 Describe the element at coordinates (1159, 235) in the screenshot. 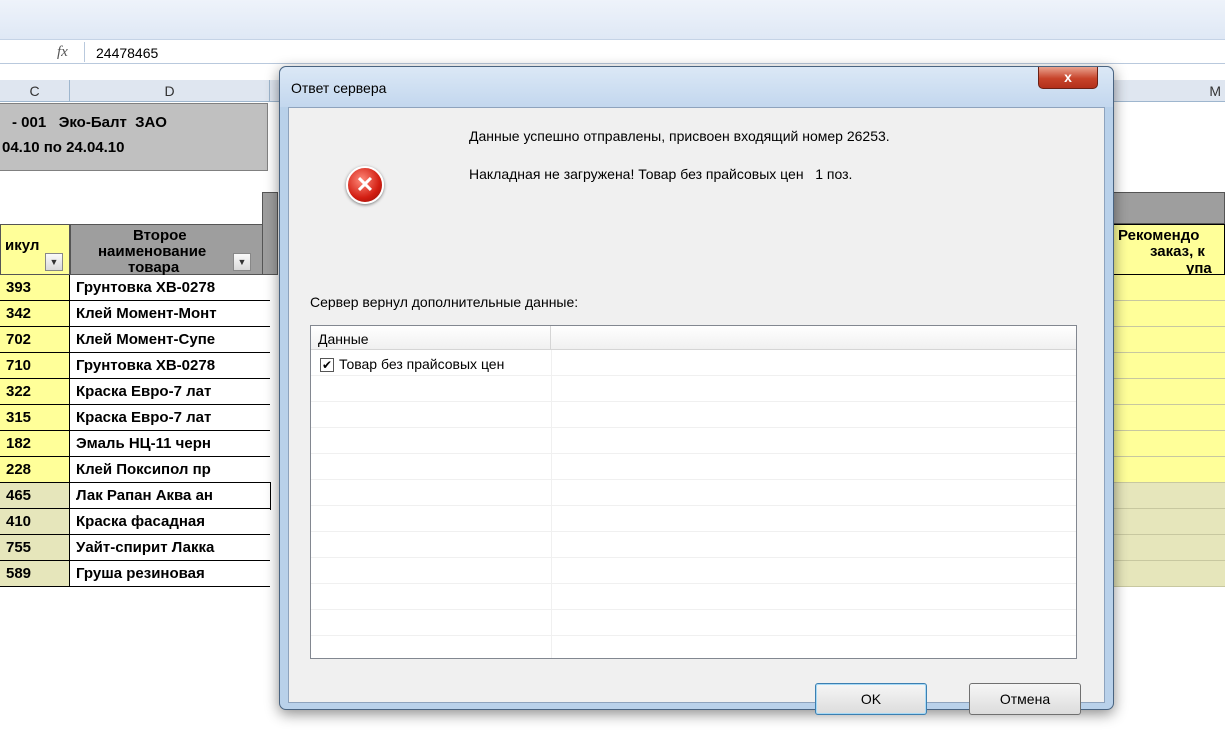

I see `header-recommended-1: Рекомендо` at that location.